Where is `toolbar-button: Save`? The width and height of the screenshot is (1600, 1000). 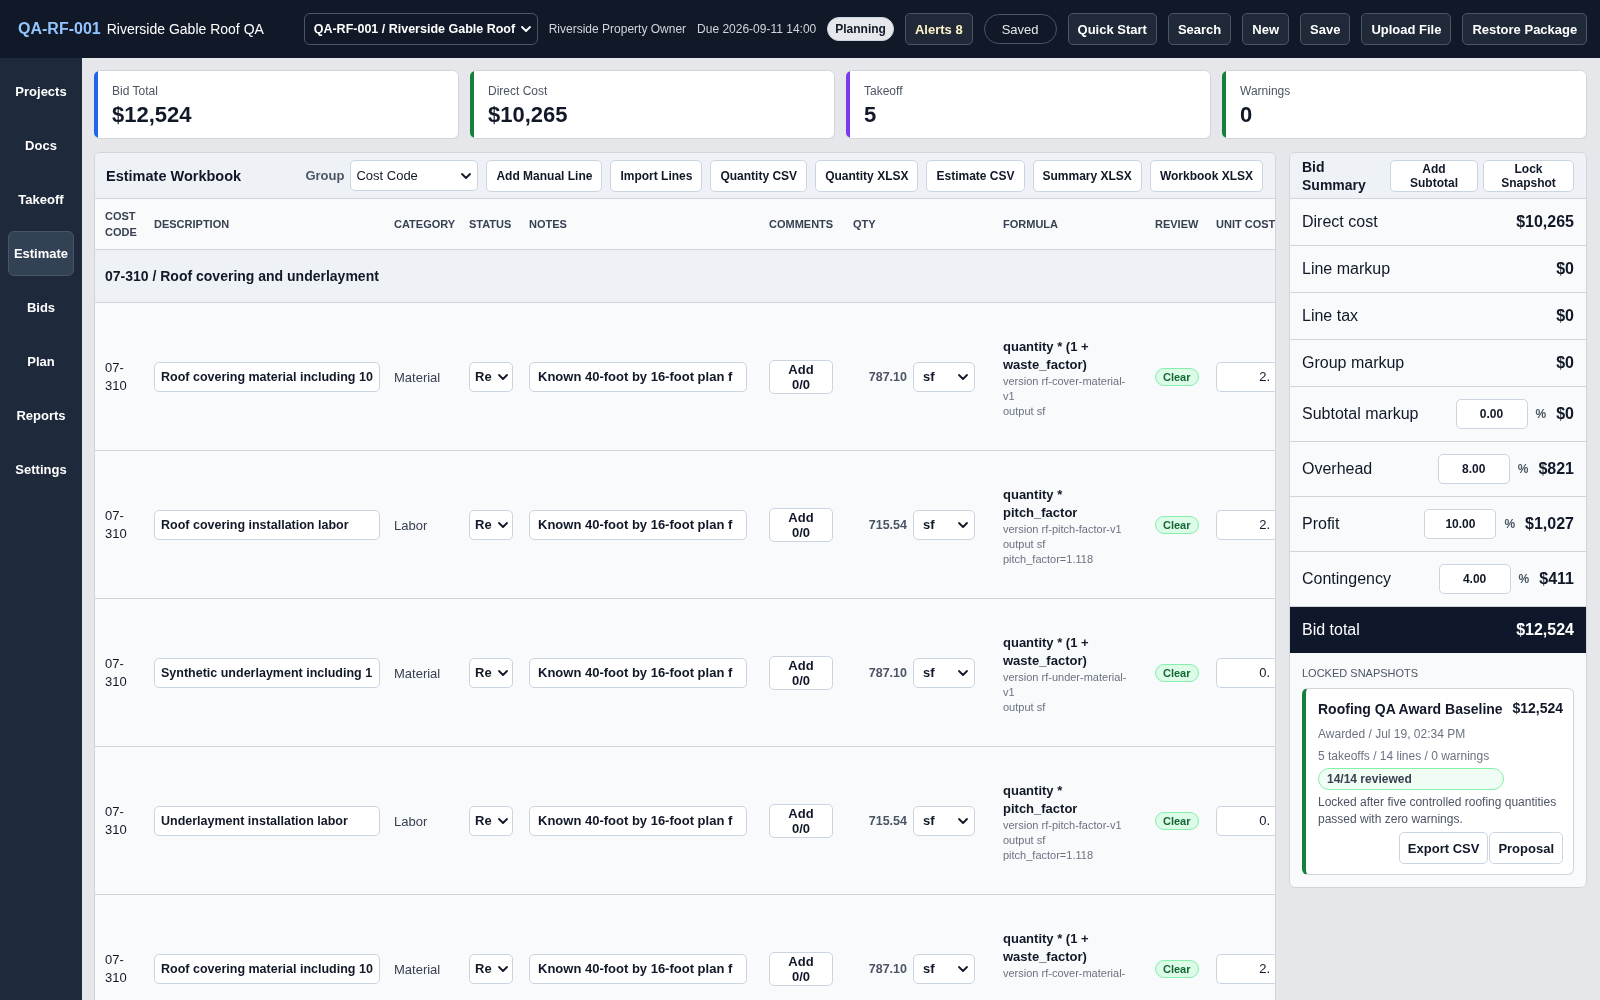 toolbar-button: Save is located at coordinates (1325, 29).